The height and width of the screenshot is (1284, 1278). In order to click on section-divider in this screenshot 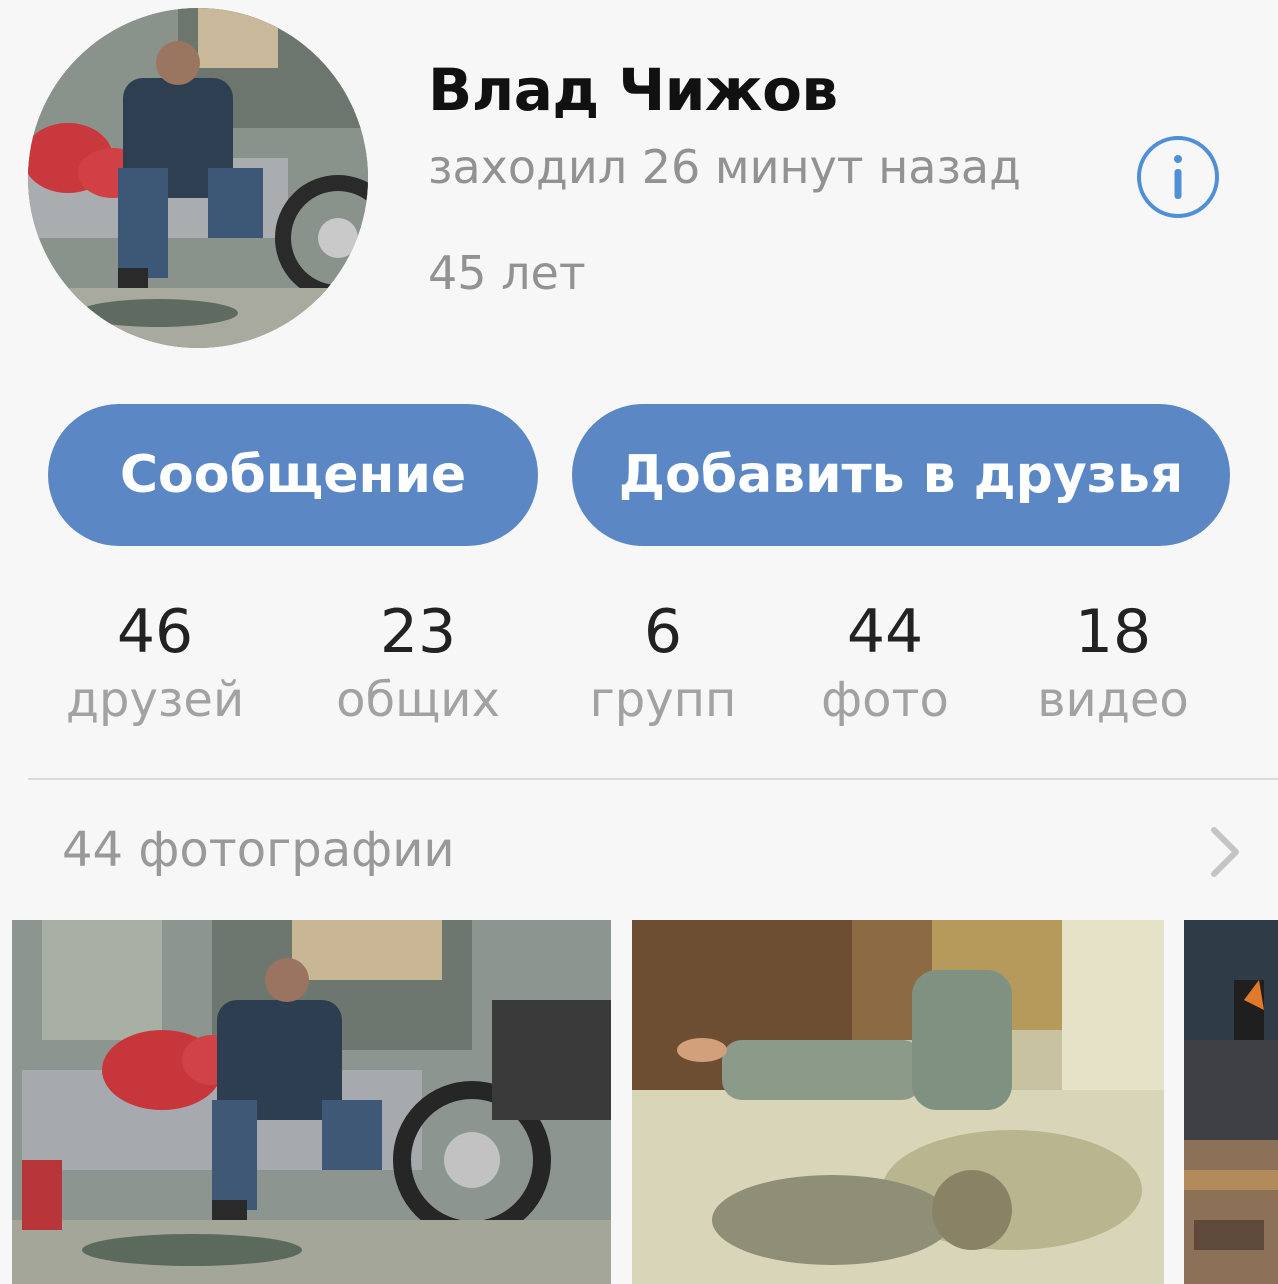, I will do `click(653, 779)`.